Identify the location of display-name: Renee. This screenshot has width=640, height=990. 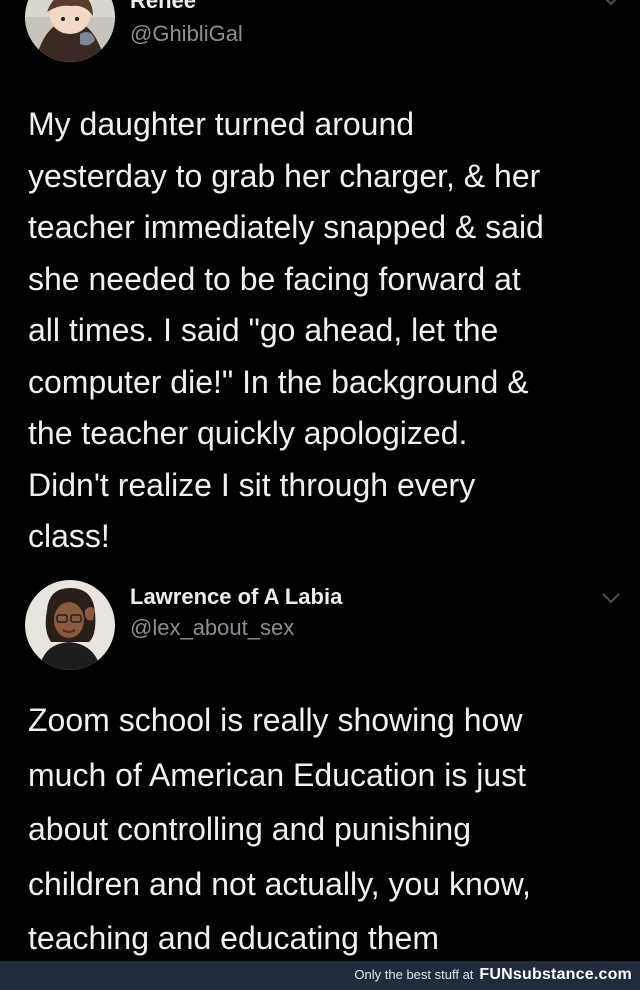
(163, 7).